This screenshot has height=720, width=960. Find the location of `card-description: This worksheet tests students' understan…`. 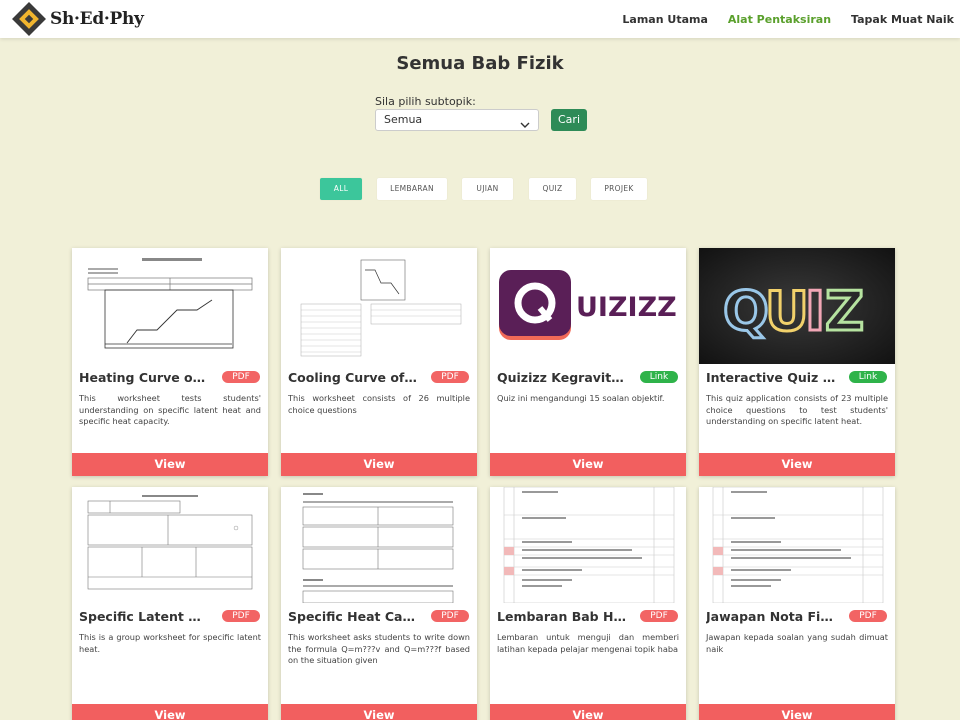

card-description: This worksheet tests students' understan… is located at coordinates (170, 409).